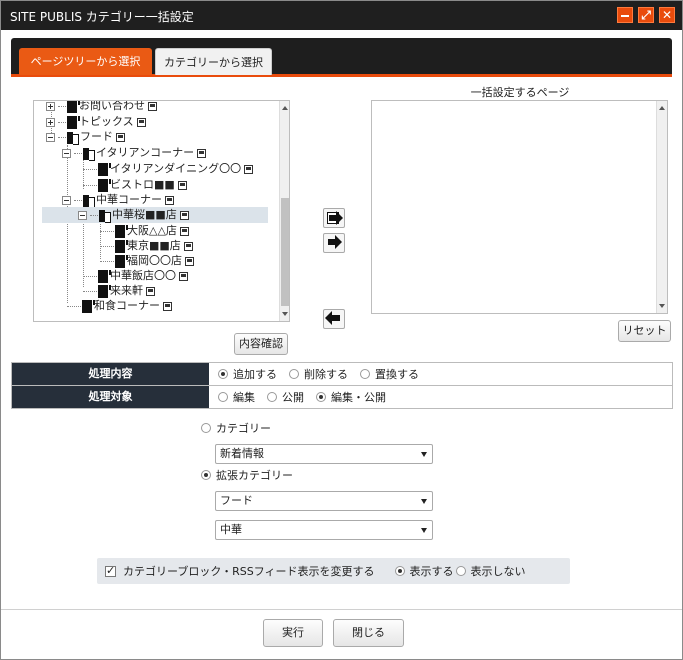 This screenshot has height=660, width=683. What do you see at coordinates (293, 633) in the screenshot?
I see `execute-button: 実行` at bounding box center [293, 633].